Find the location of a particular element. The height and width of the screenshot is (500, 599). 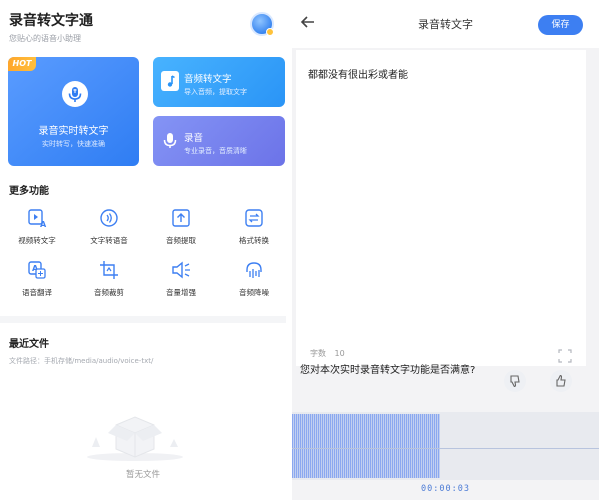

video-text-icon: A is located at coordinates (37, 218).